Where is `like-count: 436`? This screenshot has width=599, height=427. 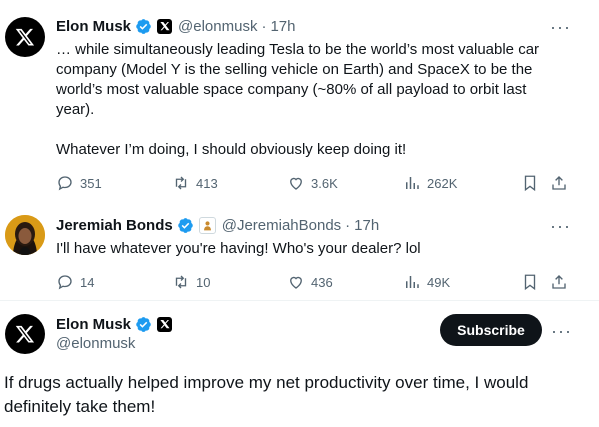
like-count: 436 is located at coordinates (322, 282).